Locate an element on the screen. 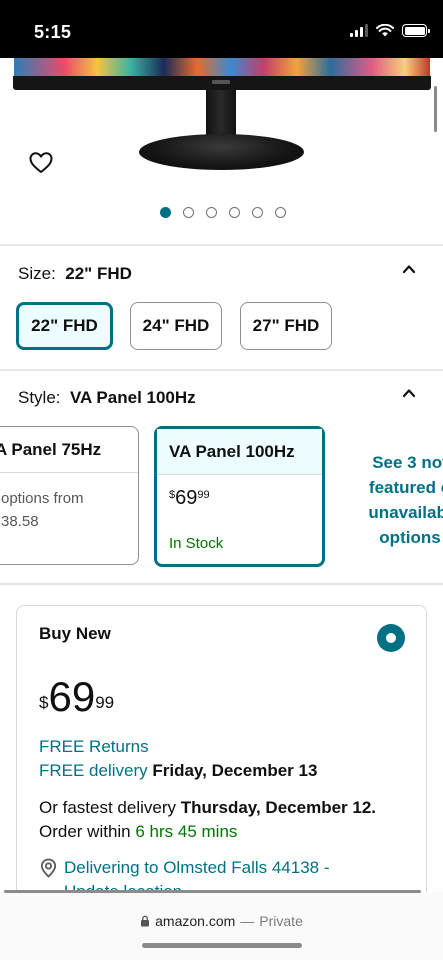  size-label: Size: is located at coordinates (37, 273).